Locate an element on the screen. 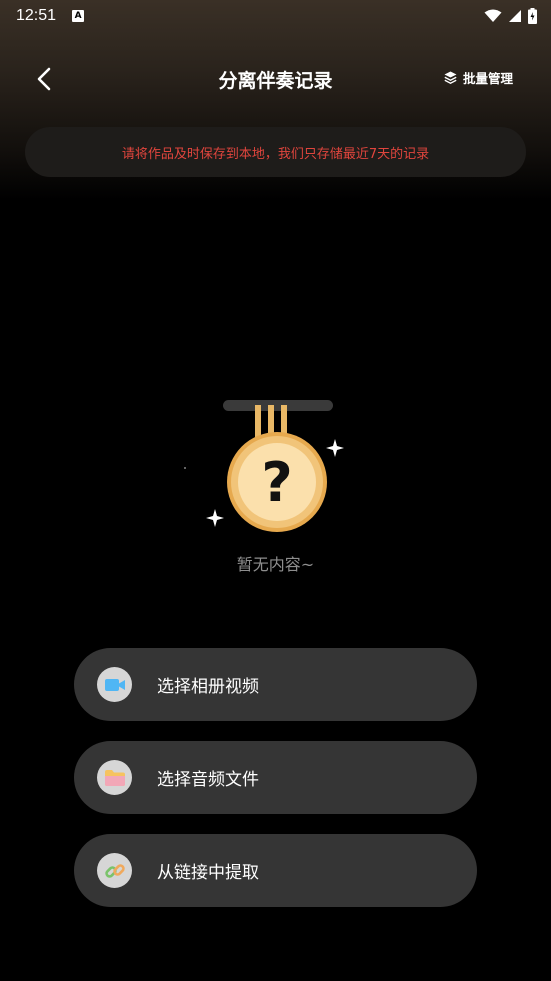 The width and height of the screenshot is (551, 981). extract-from-link-label: 从链接中提取 is located at coordinates (208, 873).